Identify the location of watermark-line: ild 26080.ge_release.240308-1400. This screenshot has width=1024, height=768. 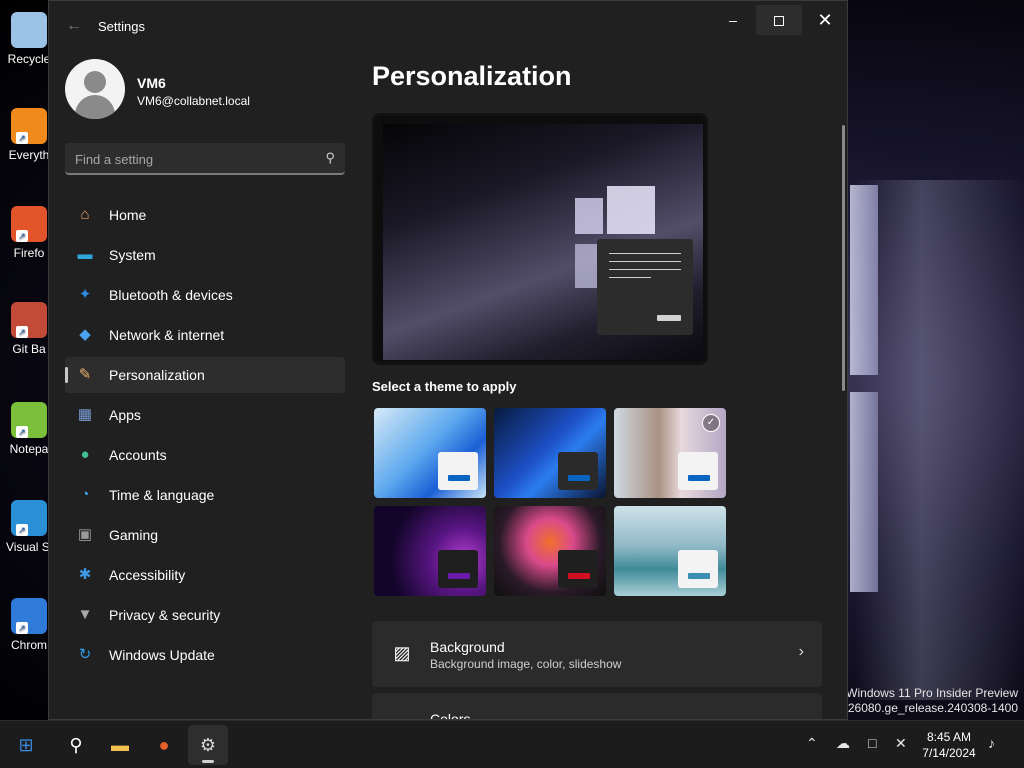
(925, 708).